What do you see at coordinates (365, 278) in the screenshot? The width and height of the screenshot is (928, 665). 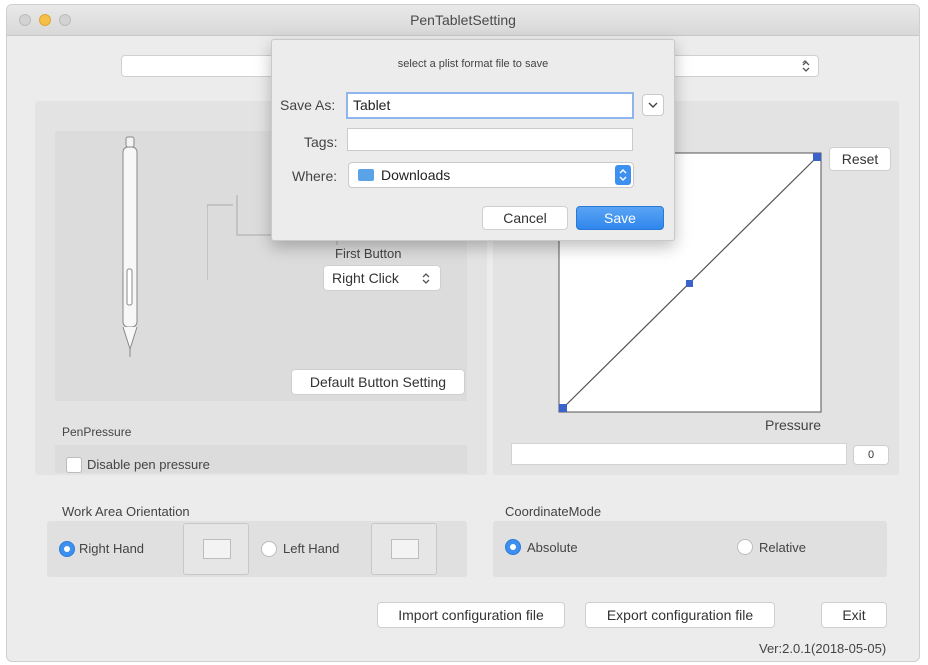 I see `first-button-value: Right Click` at bounding box center [365, 278].